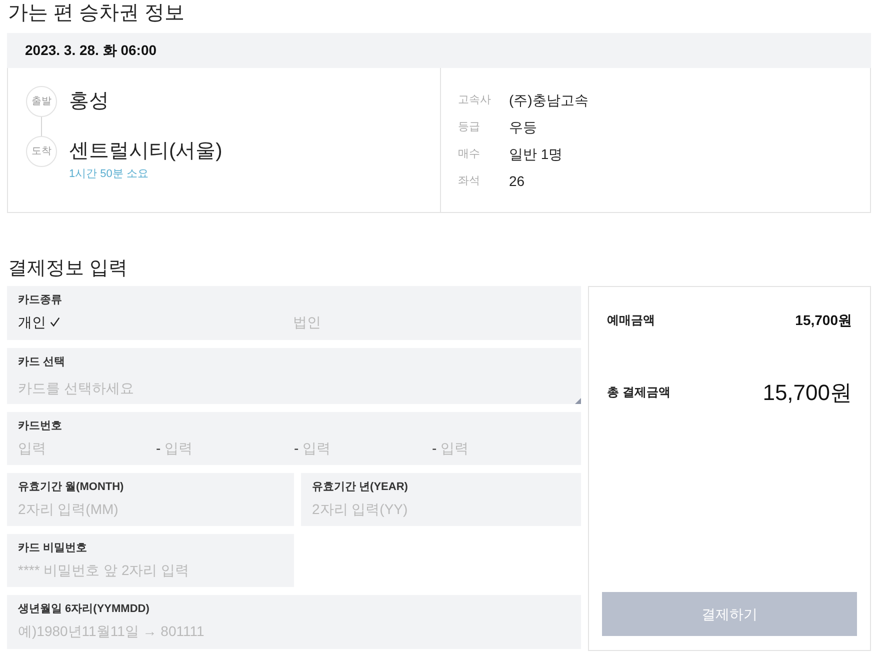  Describe the element at coordinates (71, 487) in the screenshot. I see `field-label: 유효기간 월(MONTH)` at that location.